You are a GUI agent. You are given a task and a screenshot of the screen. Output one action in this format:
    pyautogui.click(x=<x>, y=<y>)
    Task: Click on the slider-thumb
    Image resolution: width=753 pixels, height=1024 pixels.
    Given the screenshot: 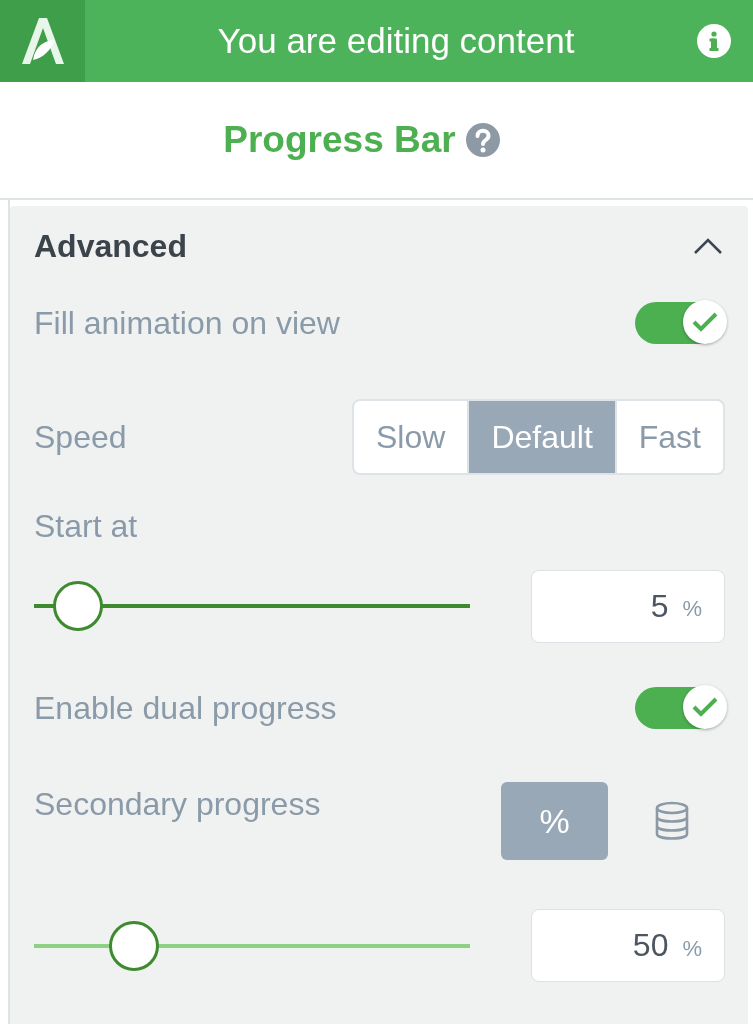 What is the action you would take?
    pyautogui.click(x=77, y=606)
    